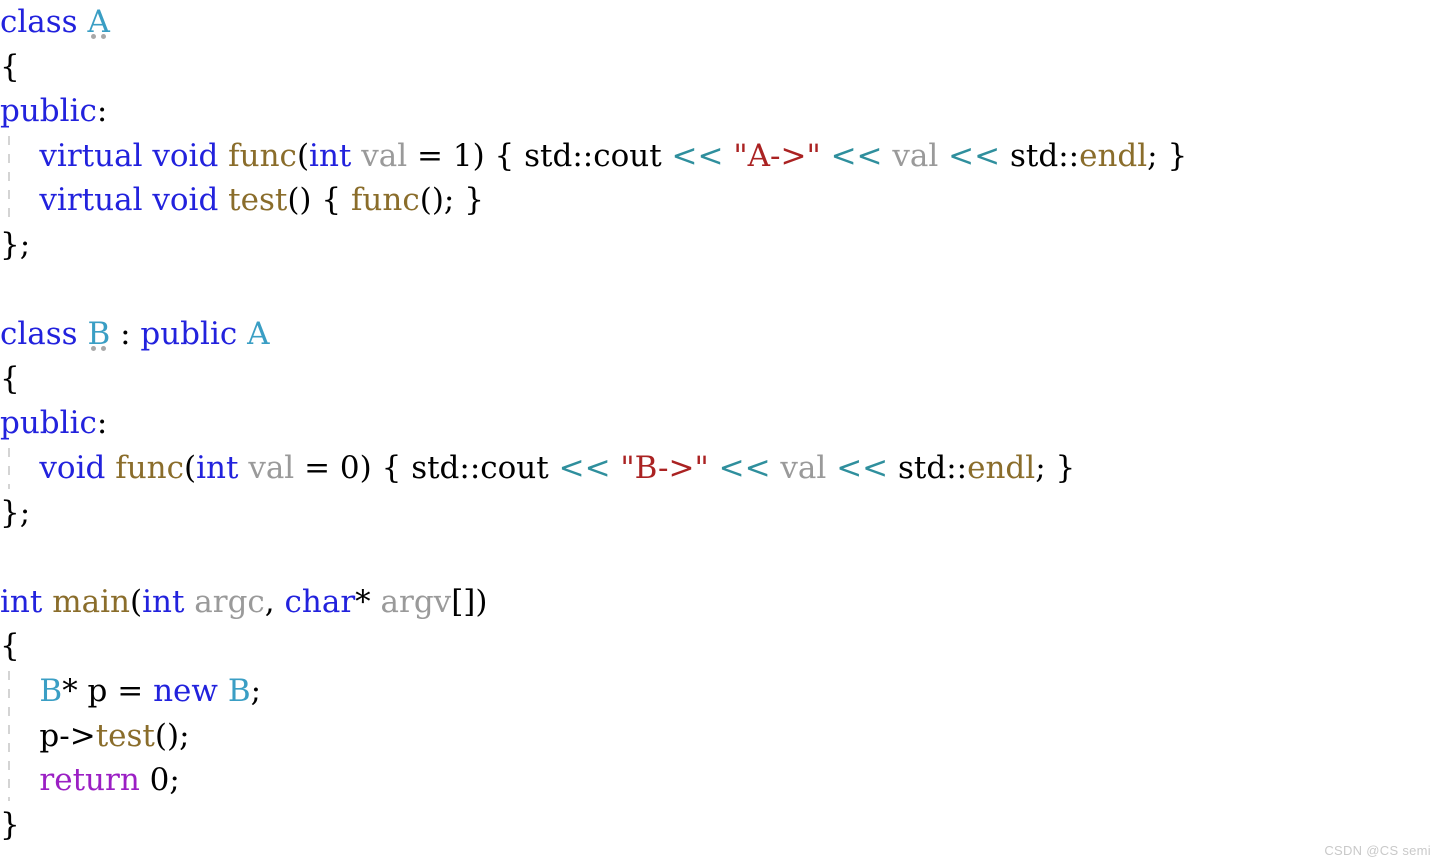 The image size is (1445, 866). Describe the element at coordinates (349, 467) in the screenshot. I see `code-token: 0` at that location.